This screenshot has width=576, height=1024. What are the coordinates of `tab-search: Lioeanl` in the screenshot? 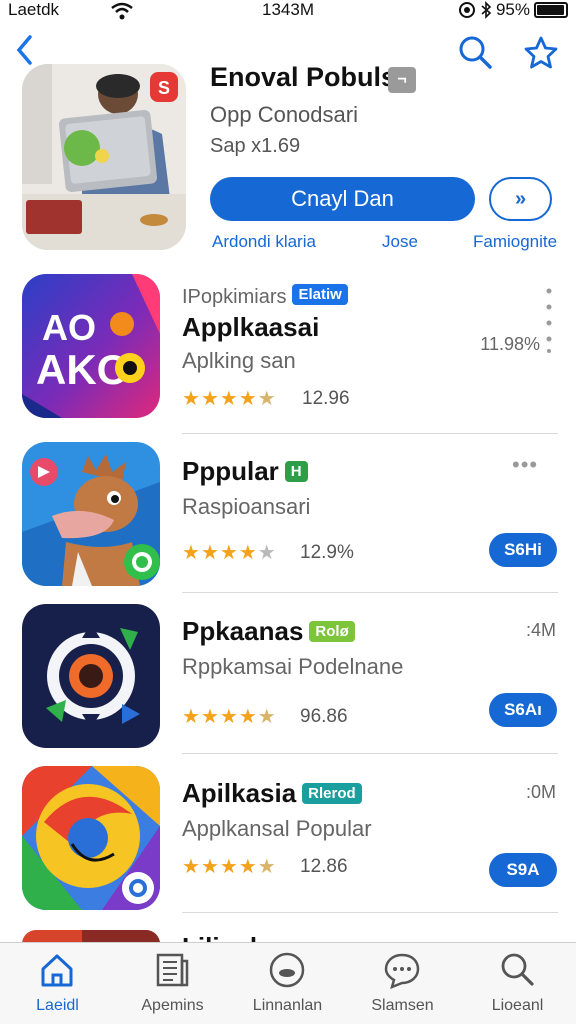 It's located at (517, 983).